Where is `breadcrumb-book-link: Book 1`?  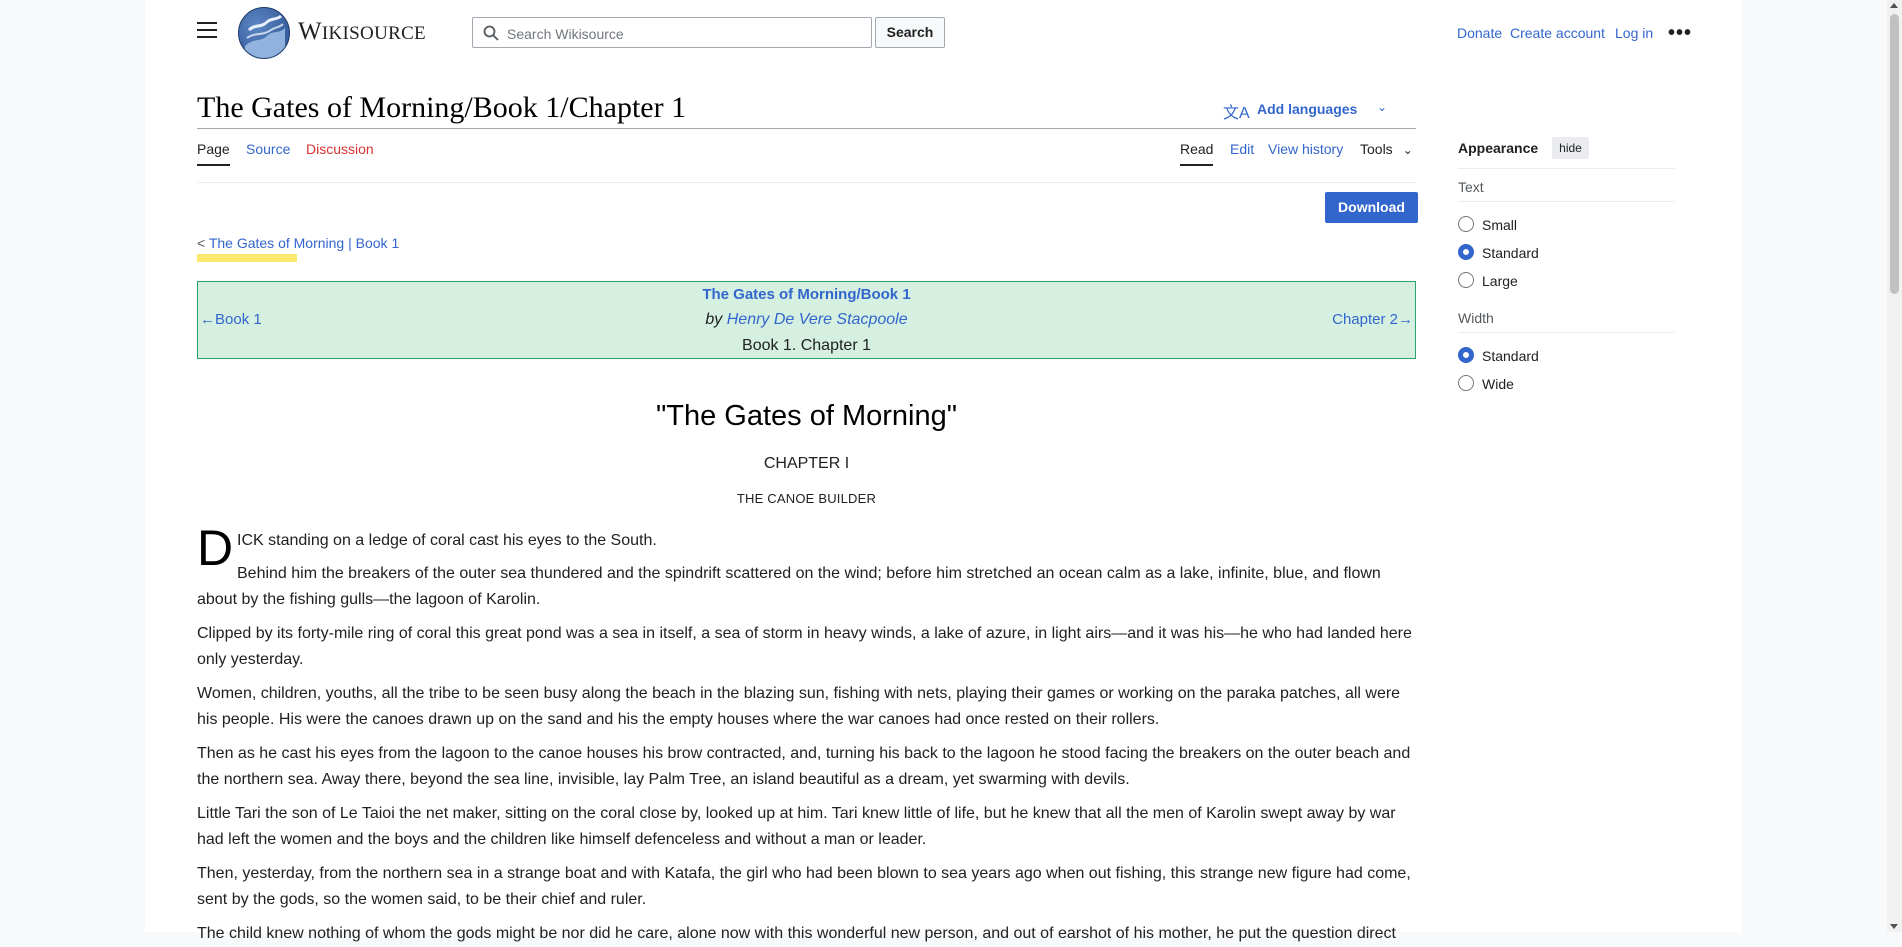
breadcrumb-book-link: Book 1 is located at coordinates (378, 243).